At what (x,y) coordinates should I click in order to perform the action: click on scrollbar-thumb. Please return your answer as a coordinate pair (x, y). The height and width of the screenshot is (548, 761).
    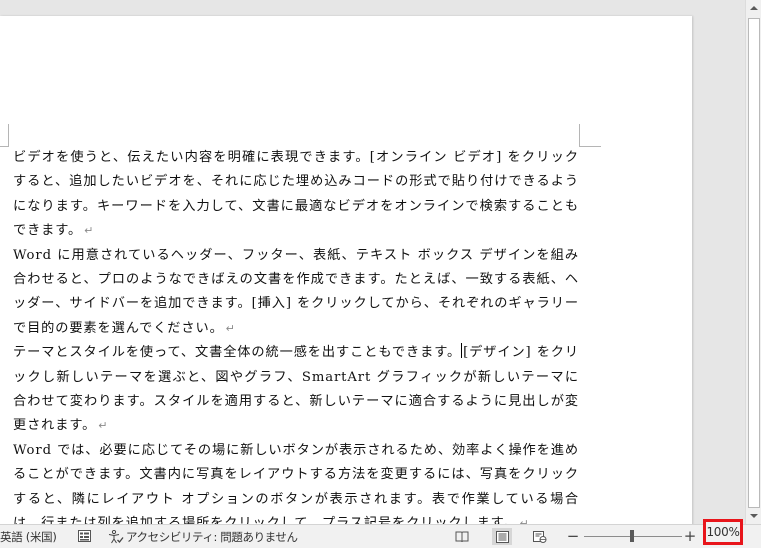
    Looking at the image, I should click on (754, 263).